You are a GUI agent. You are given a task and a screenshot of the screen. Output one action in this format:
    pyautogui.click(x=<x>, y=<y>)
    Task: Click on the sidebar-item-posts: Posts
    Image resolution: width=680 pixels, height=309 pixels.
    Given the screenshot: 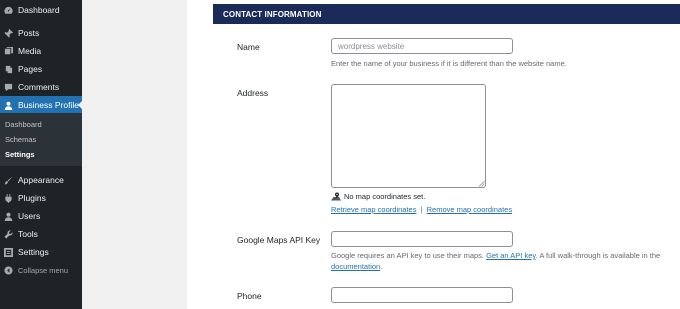 What is the action you would take?
    pyautogui.click(x=41, y=33)
    